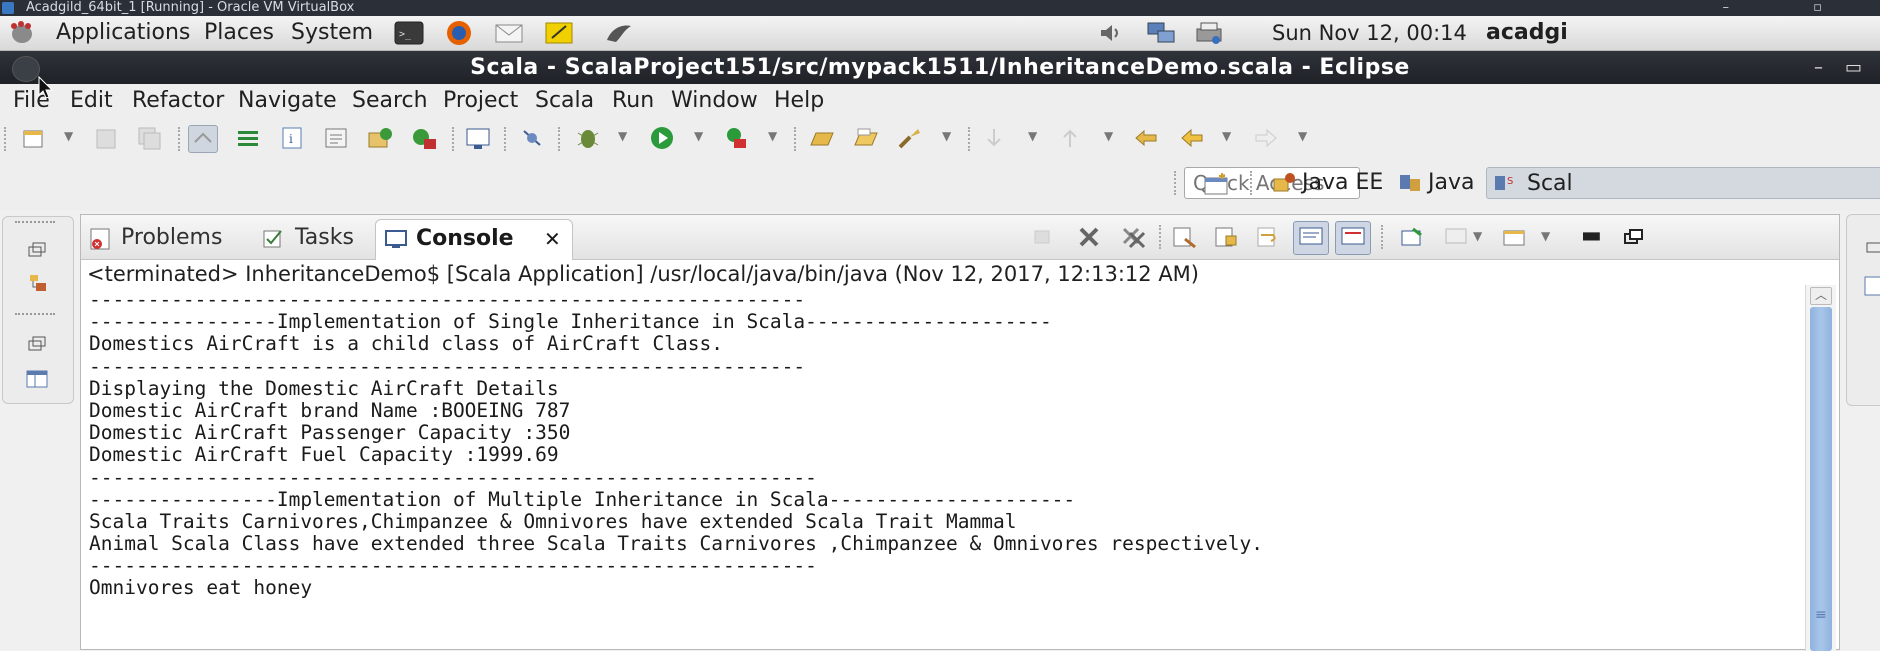  Describe the element at coordinates (1089, 237) in the screenshot. I see `remove-launch-icon` at that location.